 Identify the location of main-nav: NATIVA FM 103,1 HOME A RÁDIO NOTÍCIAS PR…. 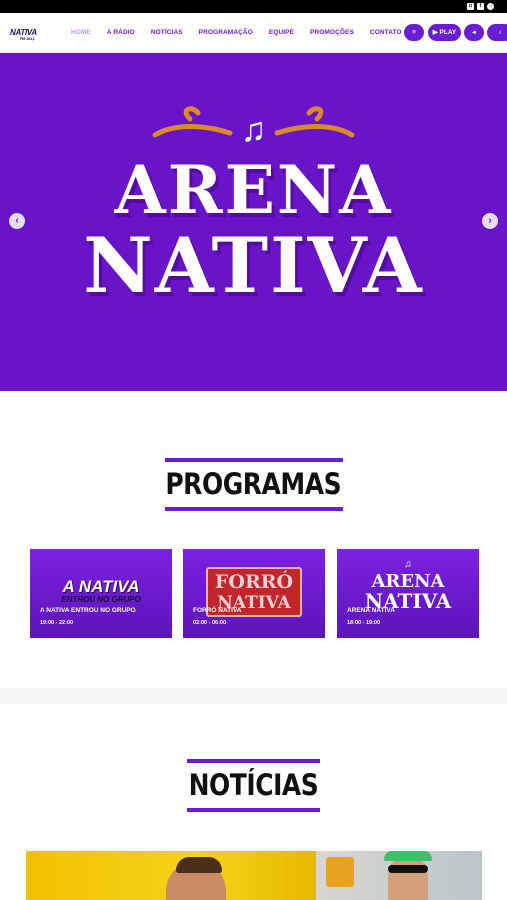
(253, 33).